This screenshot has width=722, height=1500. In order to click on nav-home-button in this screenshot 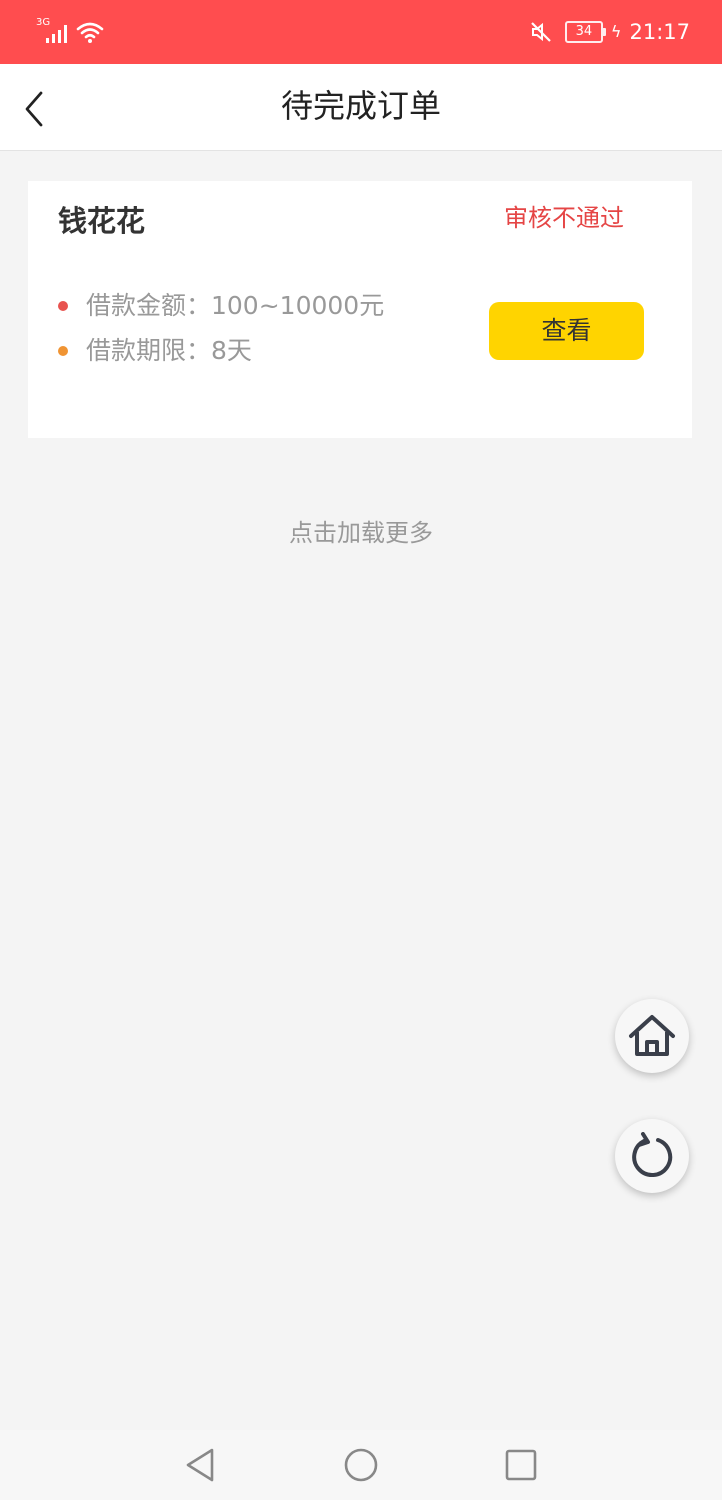, I will do `click(361, 1465)`.